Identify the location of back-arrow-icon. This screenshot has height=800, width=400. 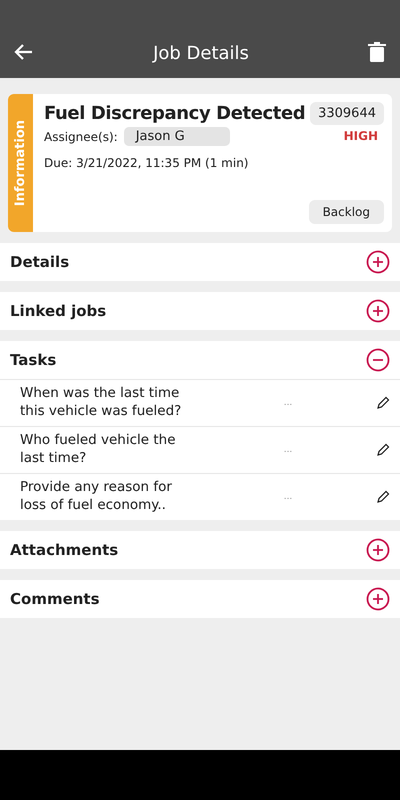
(24, 52).